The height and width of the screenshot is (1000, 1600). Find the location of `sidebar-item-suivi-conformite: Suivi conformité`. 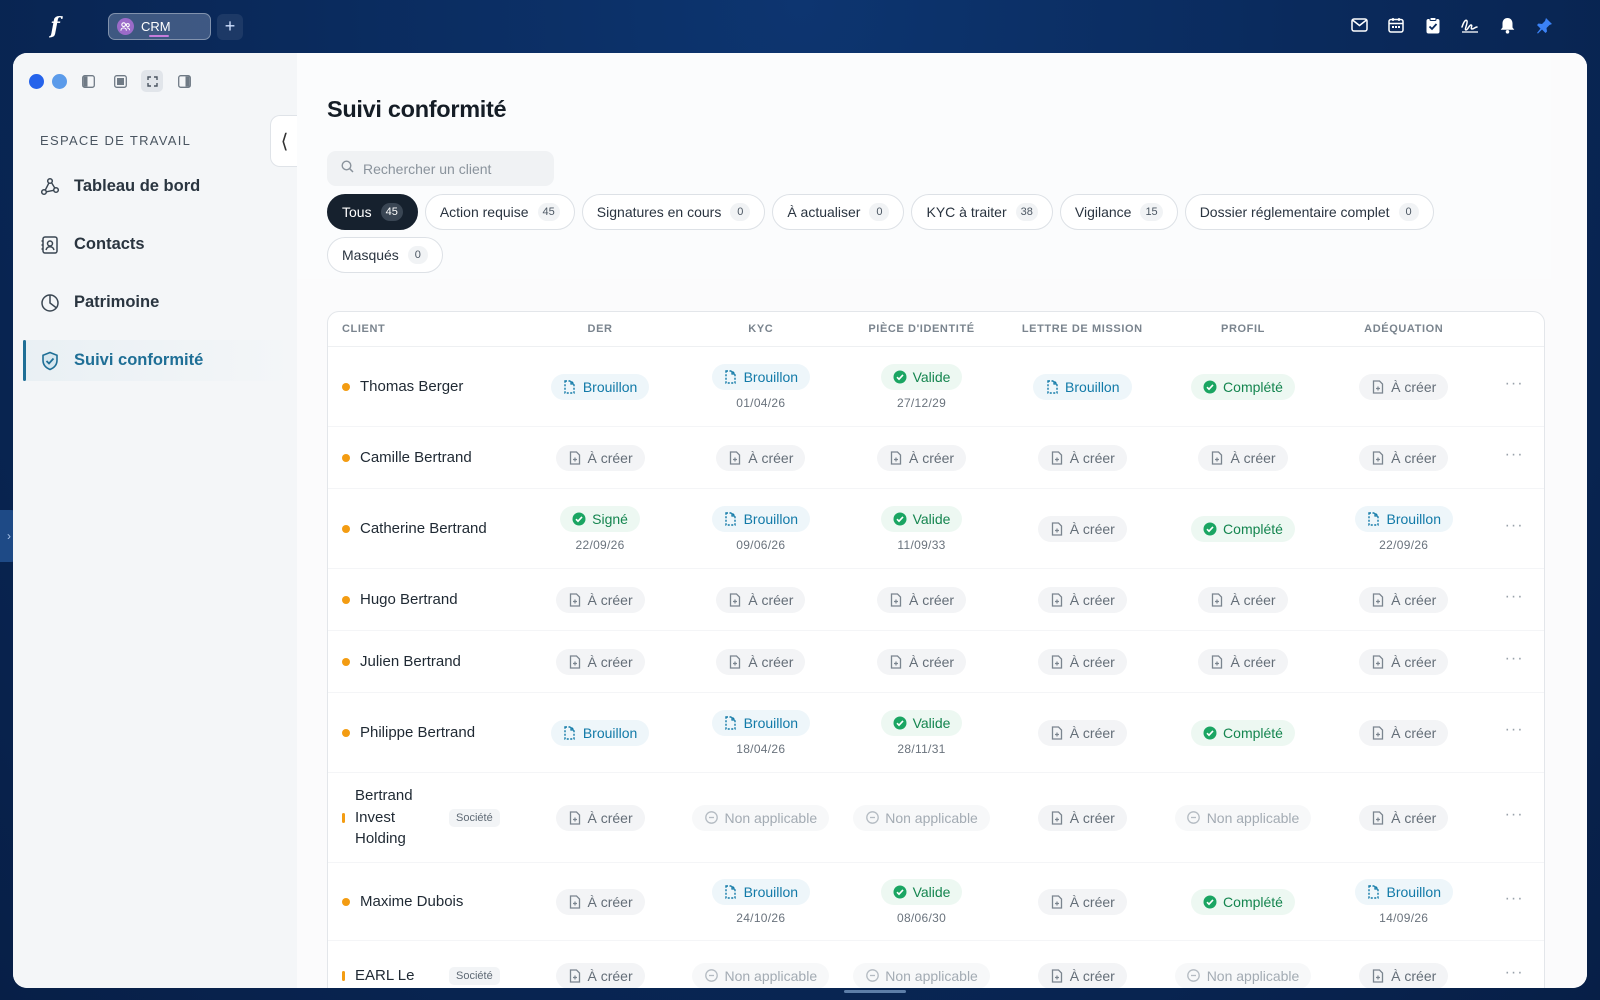

sidebar-item-suivi-conformite: Suivi conformité is located at coordinates (160, 360).